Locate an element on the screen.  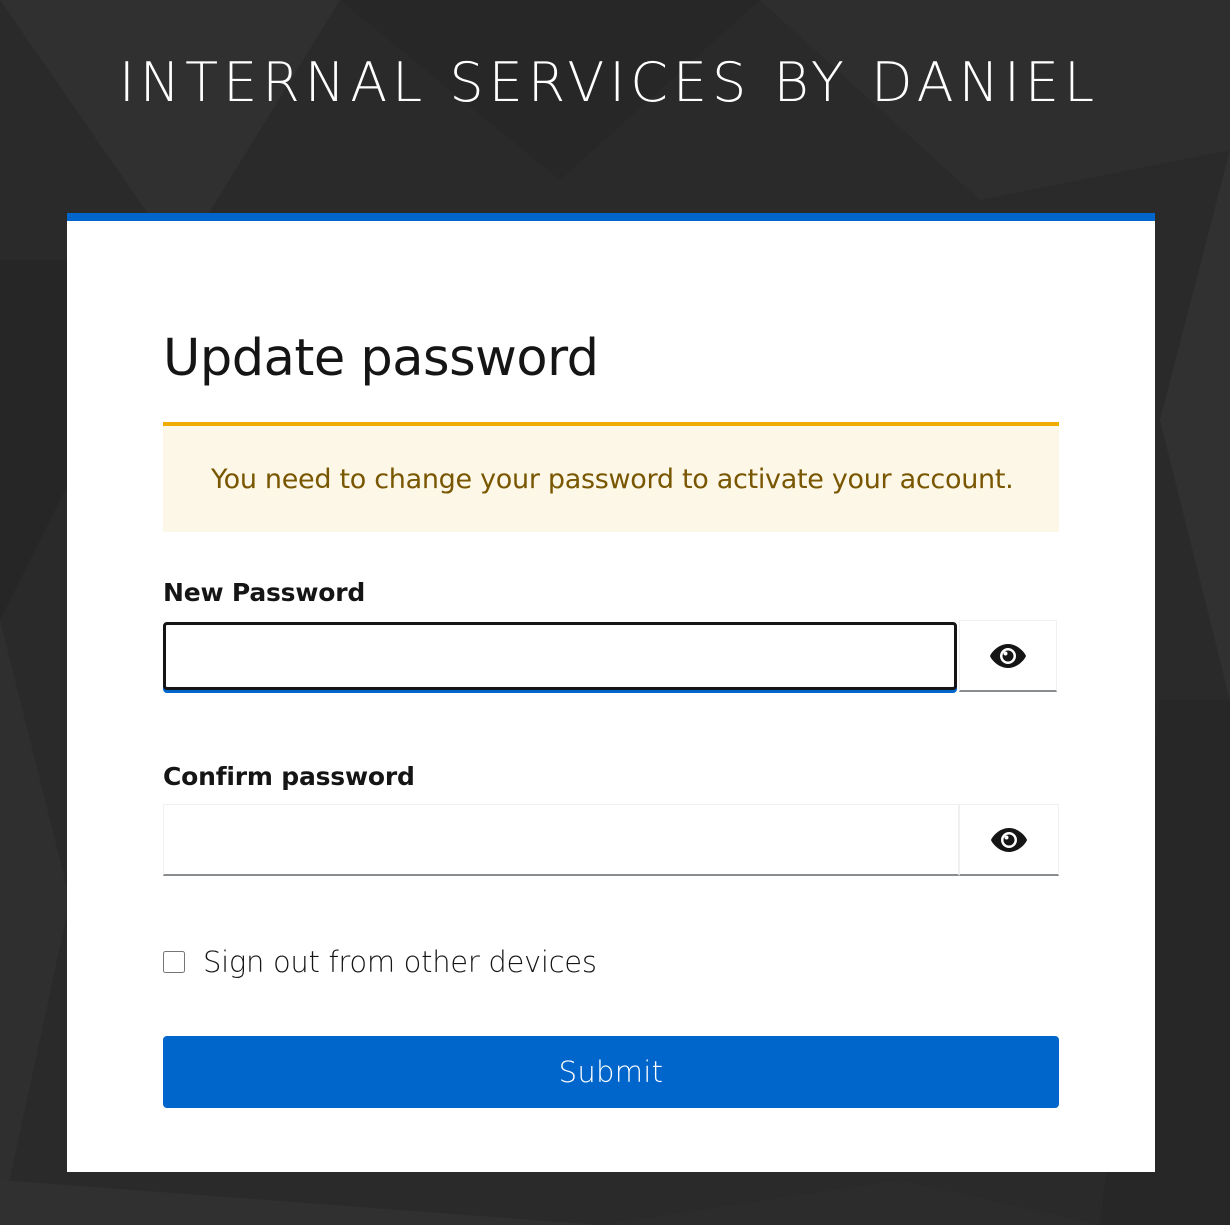
submit-button: Submit is located at coordinates (611, 1072).